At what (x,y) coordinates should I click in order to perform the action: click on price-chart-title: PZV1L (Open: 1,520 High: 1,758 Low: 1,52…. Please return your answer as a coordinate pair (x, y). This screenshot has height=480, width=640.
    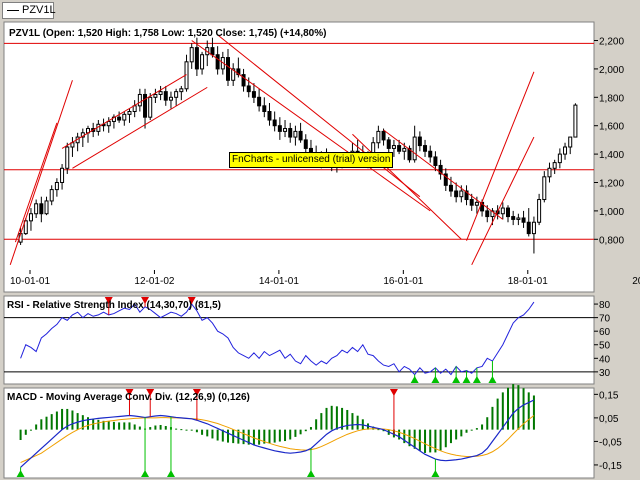
    Looking at the image, I should click on (167, 33).